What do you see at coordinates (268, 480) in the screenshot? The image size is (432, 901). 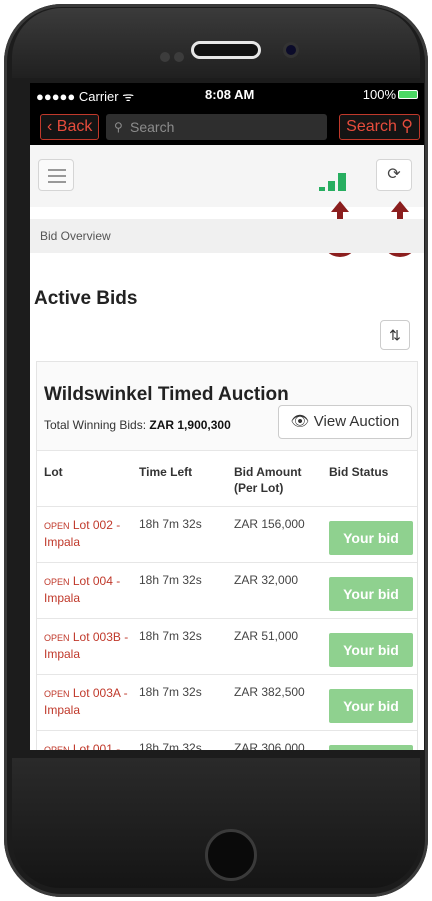 I see `col-bid-amount: Bid Amount (Per Lot)` at bounding box center [268, 480].